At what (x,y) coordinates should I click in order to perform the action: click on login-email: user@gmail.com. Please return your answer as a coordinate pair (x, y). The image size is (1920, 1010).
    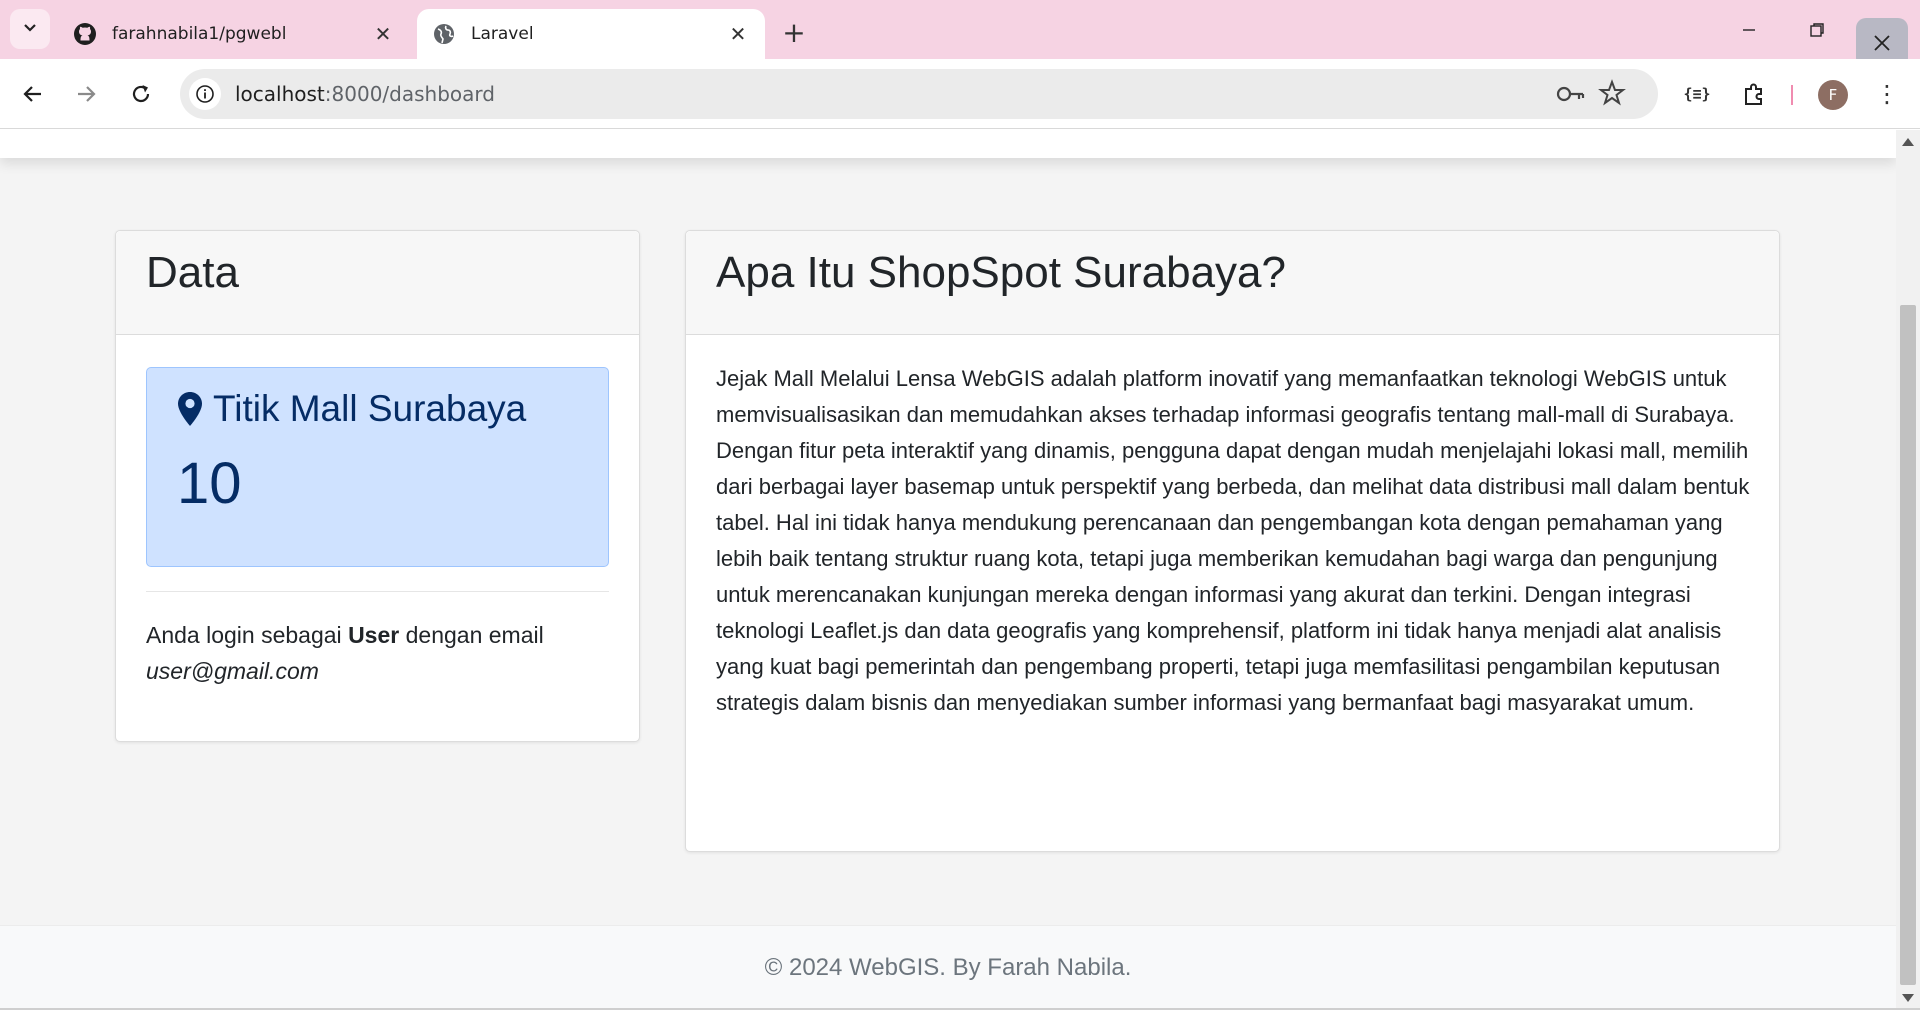
    Looking at the image, I should click on (232, 671).